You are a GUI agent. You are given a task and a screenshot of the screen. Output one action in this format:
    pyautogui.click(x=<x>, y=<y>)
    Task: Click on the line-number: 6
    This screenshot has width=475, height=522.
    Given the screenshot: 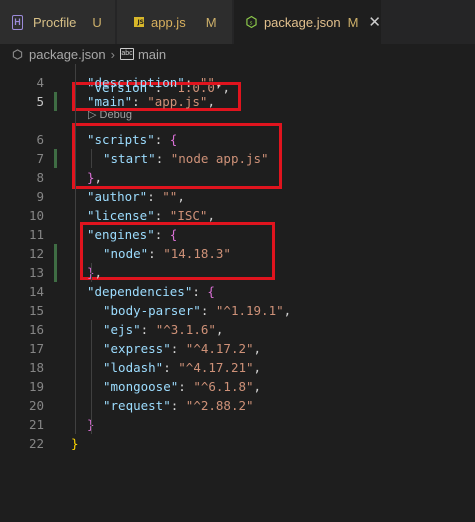 What is the action you would take?
    pyautogui.click(x=40, y=139)
    